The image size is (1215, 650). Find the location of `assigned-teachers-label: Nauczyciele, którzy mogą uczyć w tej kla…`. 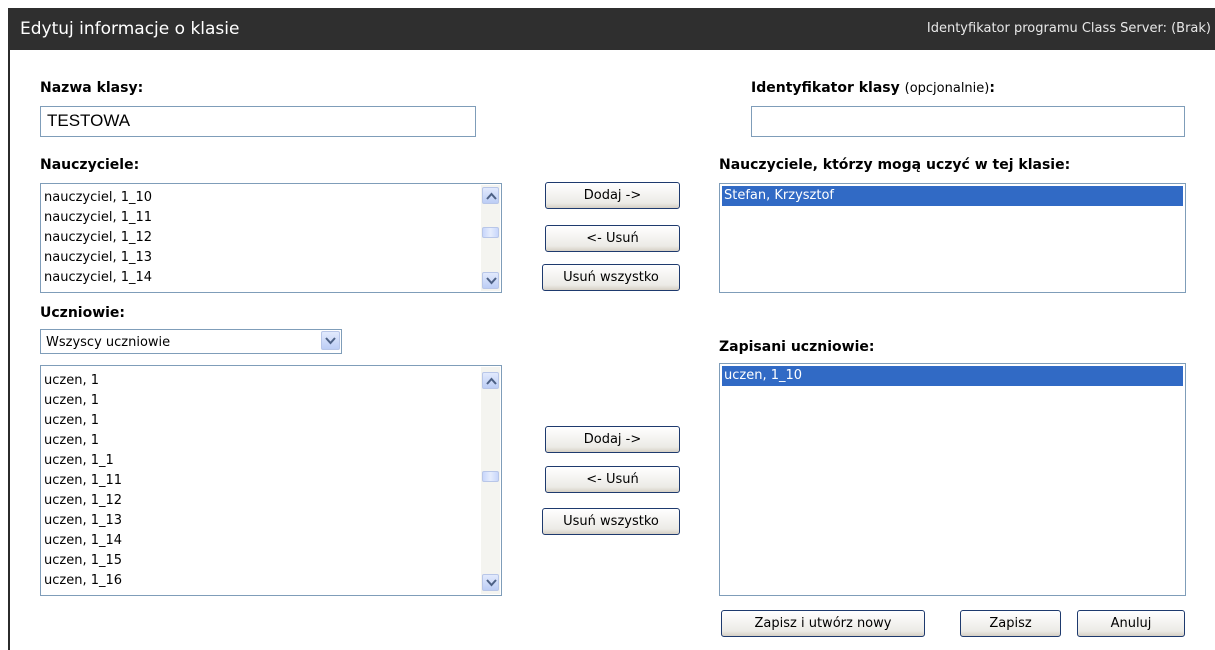

assigned-teachers-label: Nauczyciele, którzy mogą uczyć w tej kla… is located at coordinates (895, 165).